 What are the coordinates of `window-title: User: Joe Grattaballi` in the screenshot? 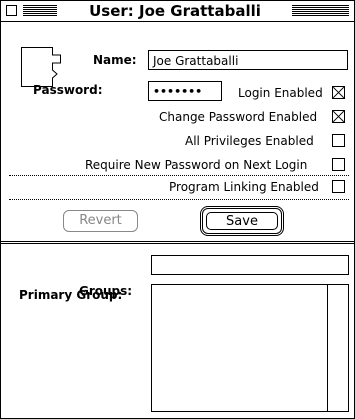 It's located at (175, 11).